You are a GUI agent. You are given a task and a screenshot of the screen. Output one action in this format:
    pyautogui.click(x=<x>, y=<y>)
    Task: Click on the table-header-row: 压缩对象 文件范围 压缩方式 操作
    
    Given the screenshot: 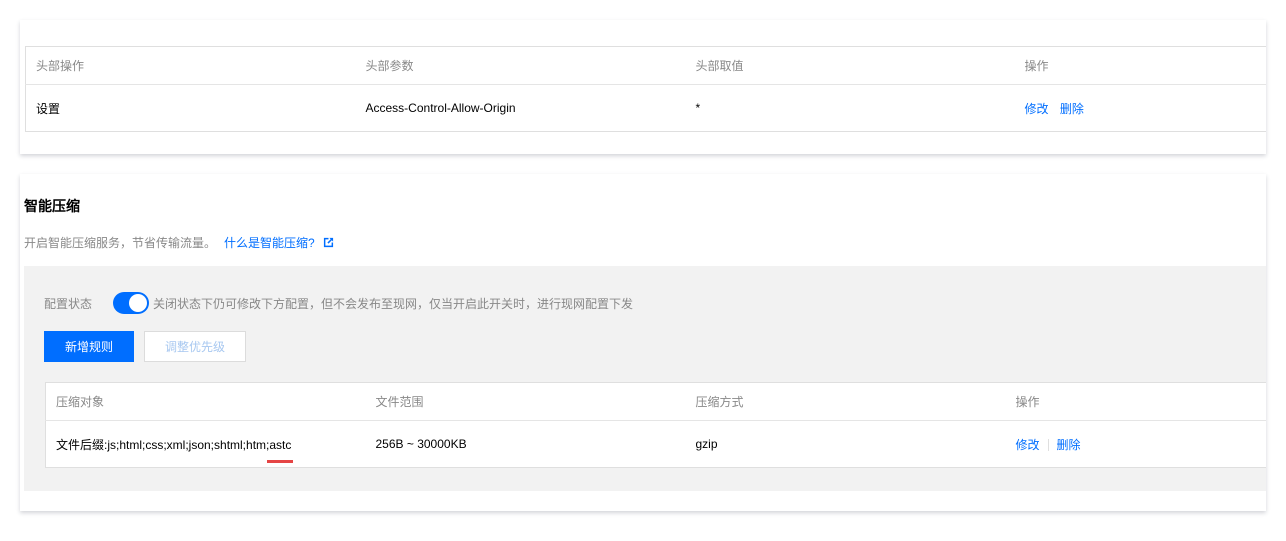 What is the action you would take?
    pyautogui.click(x=655, y=401)
    